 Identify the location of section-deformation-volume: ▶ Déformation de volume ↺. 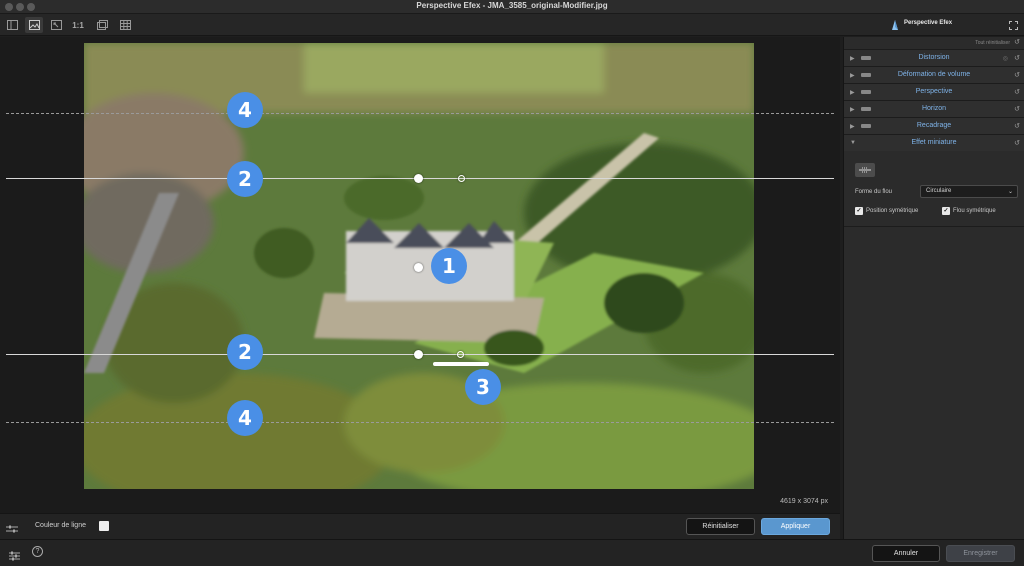
(934, 74).